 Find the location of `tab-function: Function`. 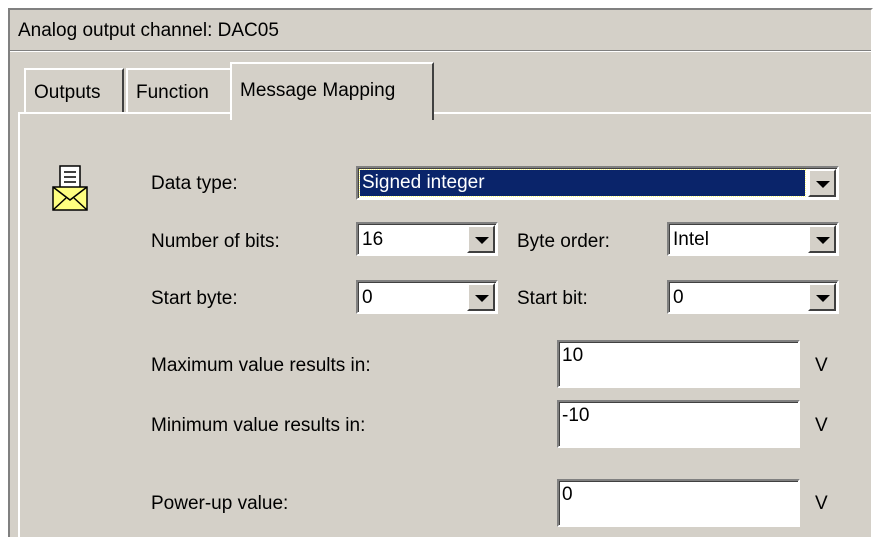

tab-function: Function is located at coordinates (179, 91).